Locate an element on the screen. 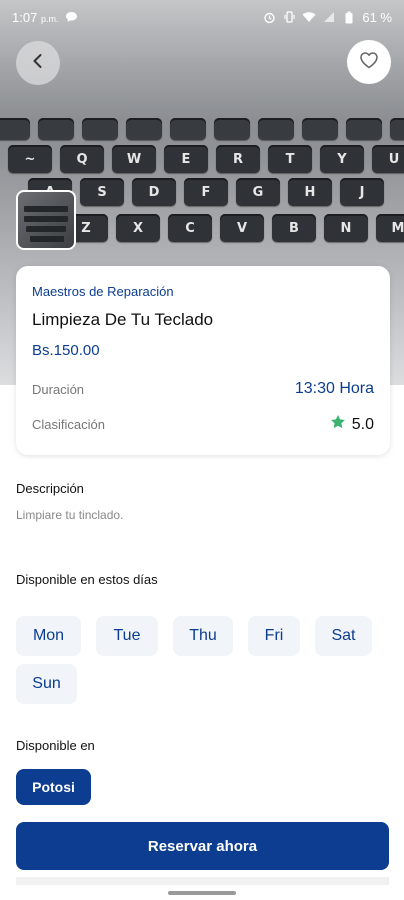 This screenshot has height=900, width=404. keyboard-bottom-row: ZXCVBNM is located at coordinates (234, 228).